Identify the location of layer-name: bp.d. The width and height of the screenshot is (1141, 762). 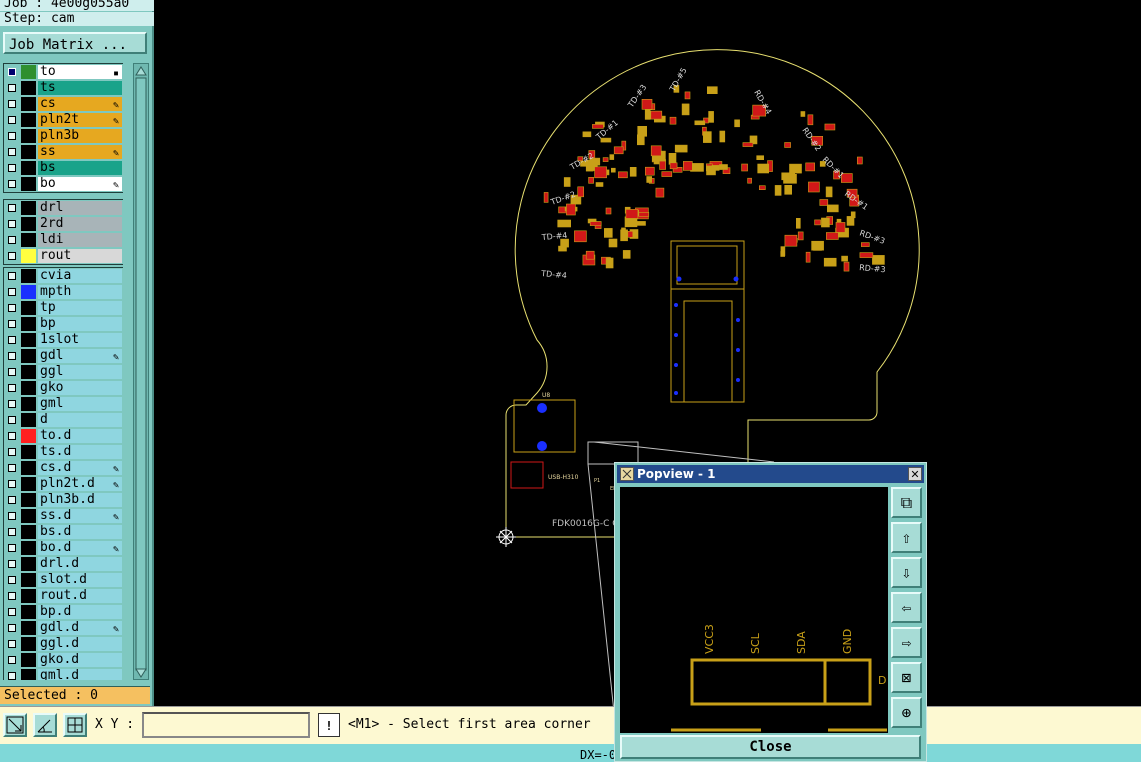
(80, 612).